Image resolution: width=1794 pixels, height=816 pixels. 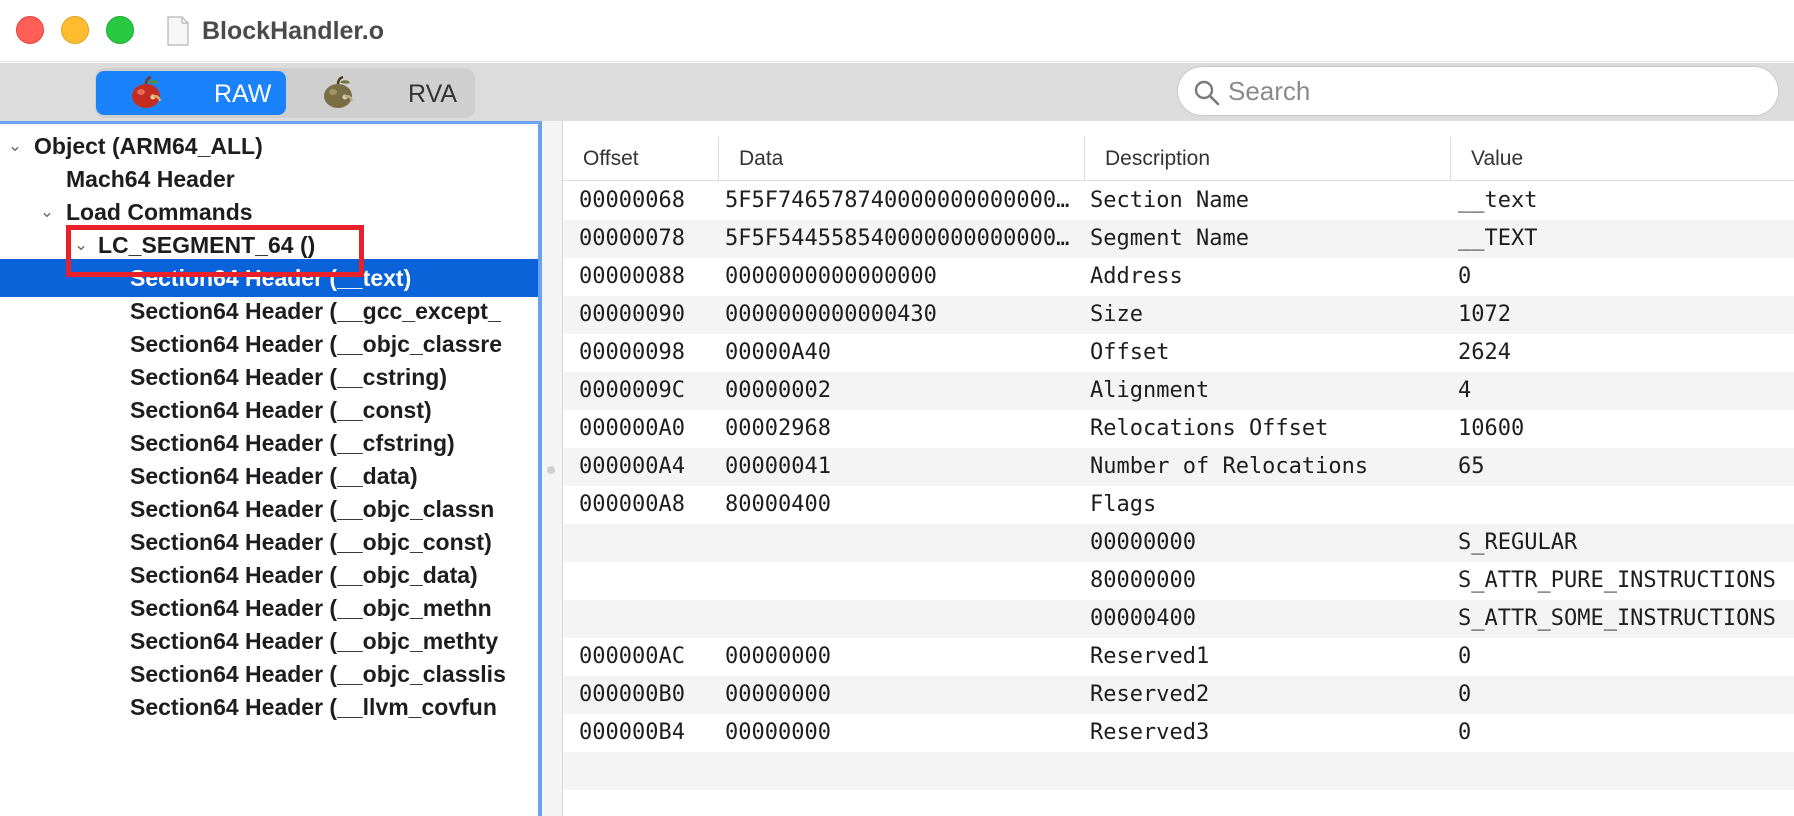 I want to click on column-header-offset: Offset, so click(x=640, y=159).